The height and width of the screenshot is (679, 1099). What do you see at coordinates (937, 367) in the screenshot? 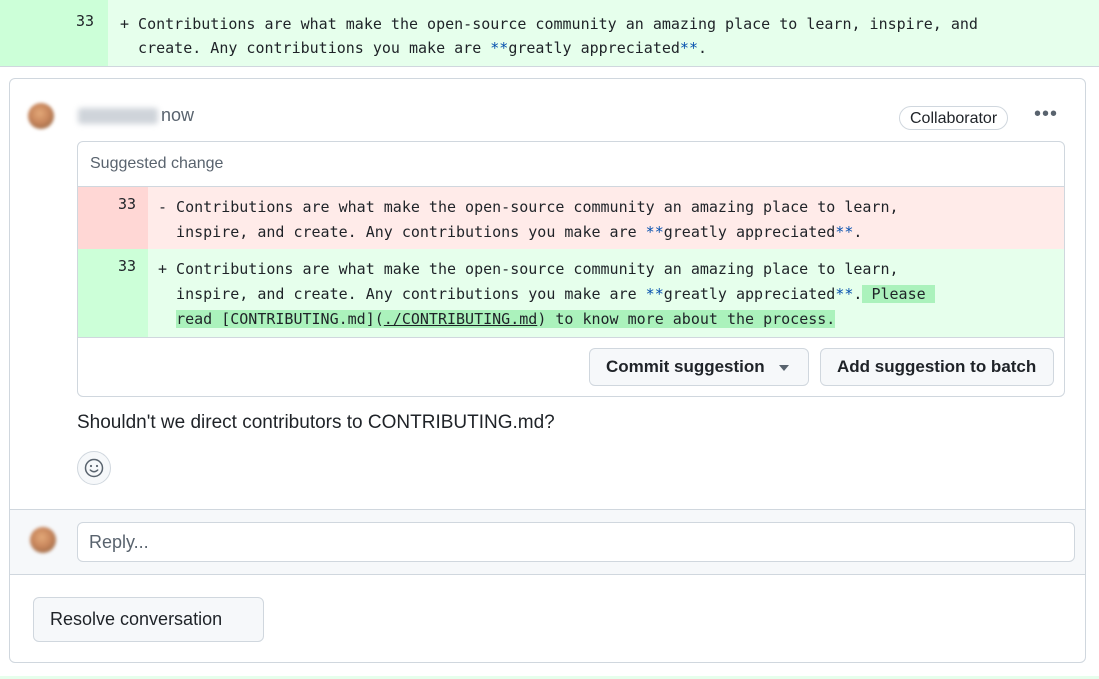
I see `add-suggestion-to-batch-button: Add suggestion to batch` at bounding box center [937, 367].